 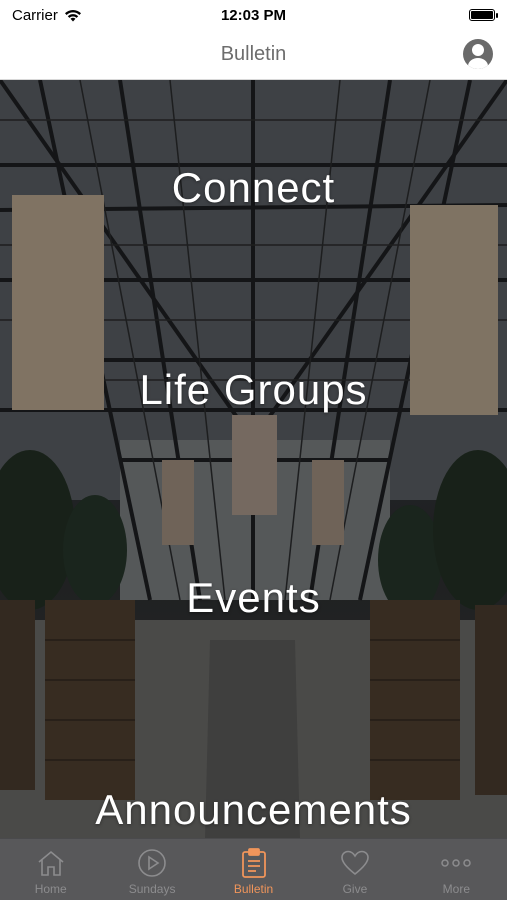 What do you see at coordinates (253, 889) in the screenshot?
I see `tab-label-bulletin: Bulletin` at bounding box center [253, 889].